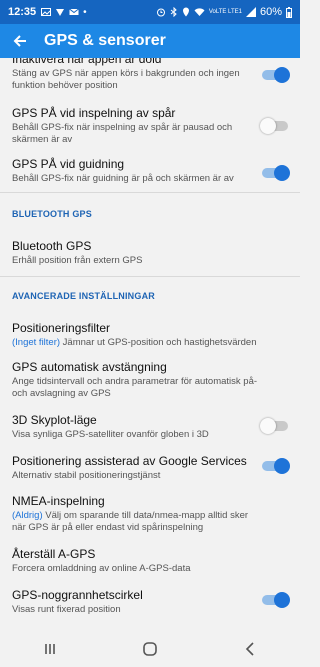 This screenshot has height=667, width=320. What do you see at coordinates (275, 600) in the screenshot?
I see `toggle-accuracy-circle` at bounding box center [275, 600].